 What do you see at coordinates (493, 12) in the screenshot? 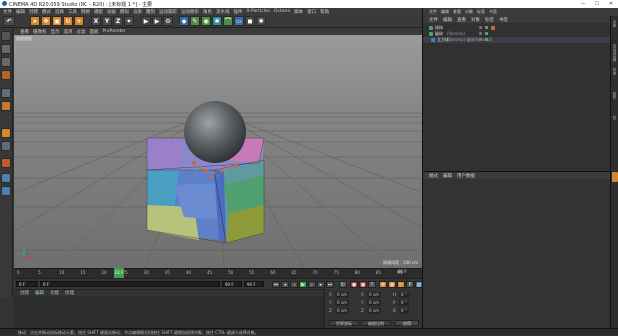
I see `object-manager-tab-item-5: 书签` at bounding box center [493, 12].